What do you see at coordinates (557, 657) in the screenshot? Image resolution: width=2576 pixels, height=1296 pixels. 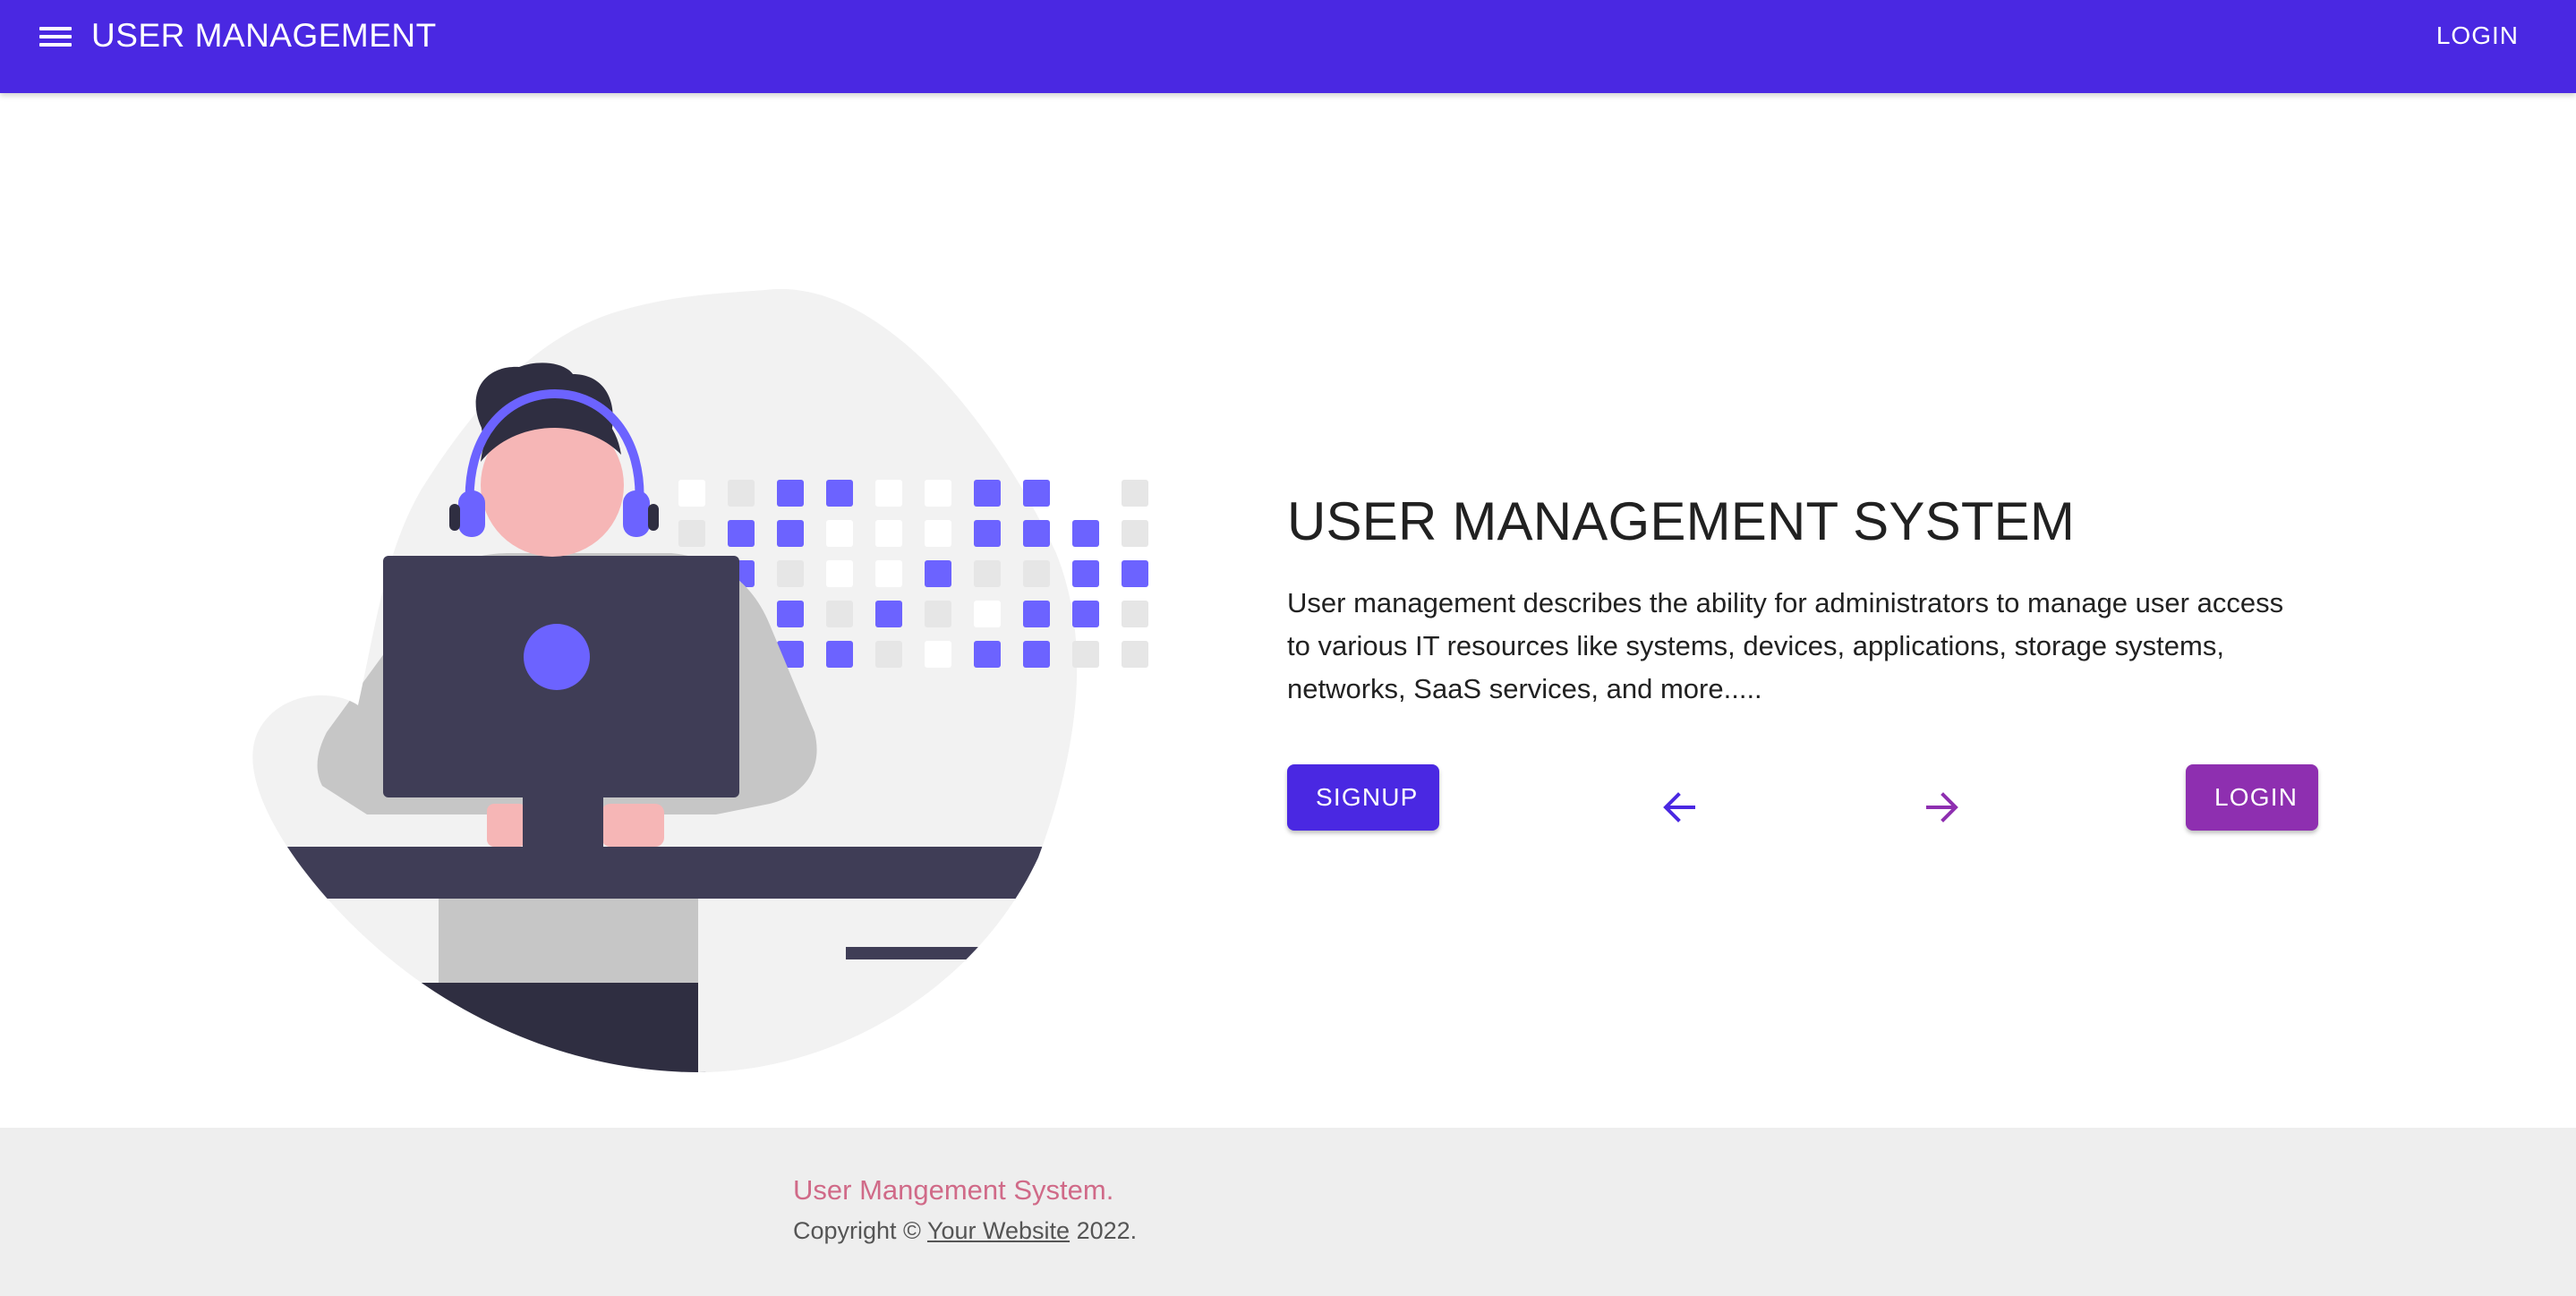 I see `monitor-logo` at bounding box center [557, 657].